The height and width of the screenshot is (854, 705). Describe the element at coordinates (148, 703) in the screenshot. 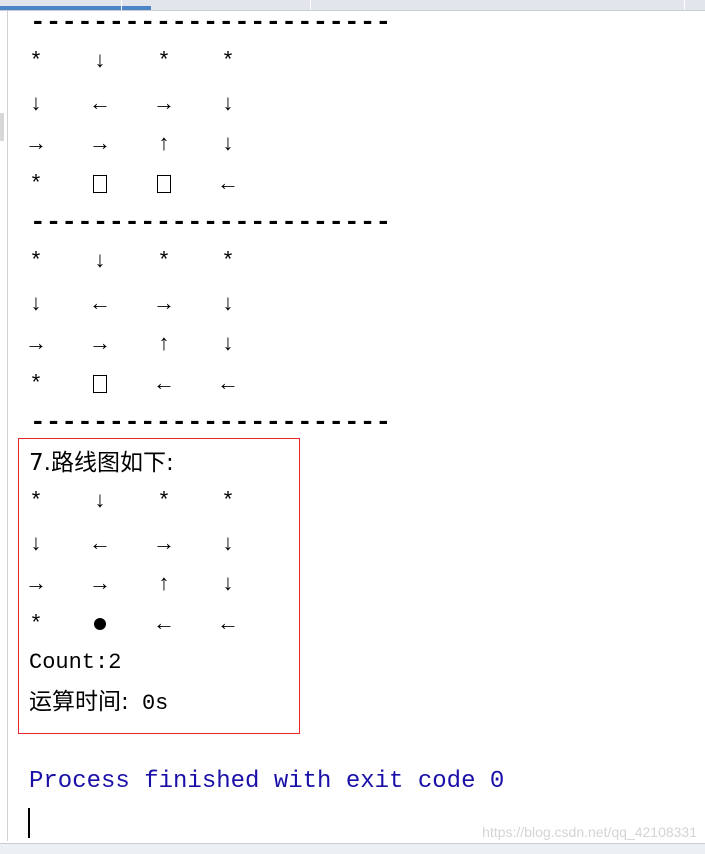

I see `time-value: 0s` at that location.